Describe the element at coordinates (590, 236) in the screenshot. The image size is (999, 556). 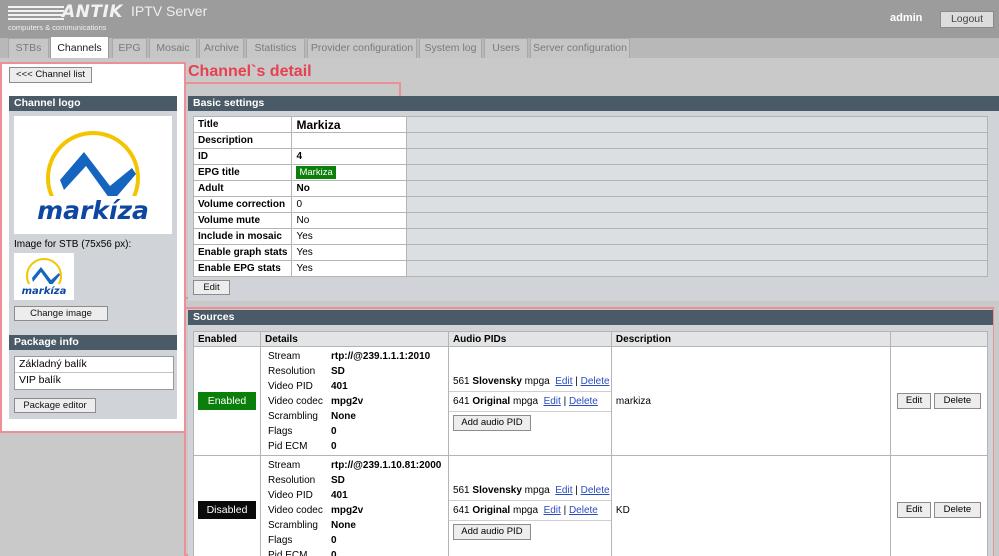
I see `table-row: Include in mosaic Yes` at that location.